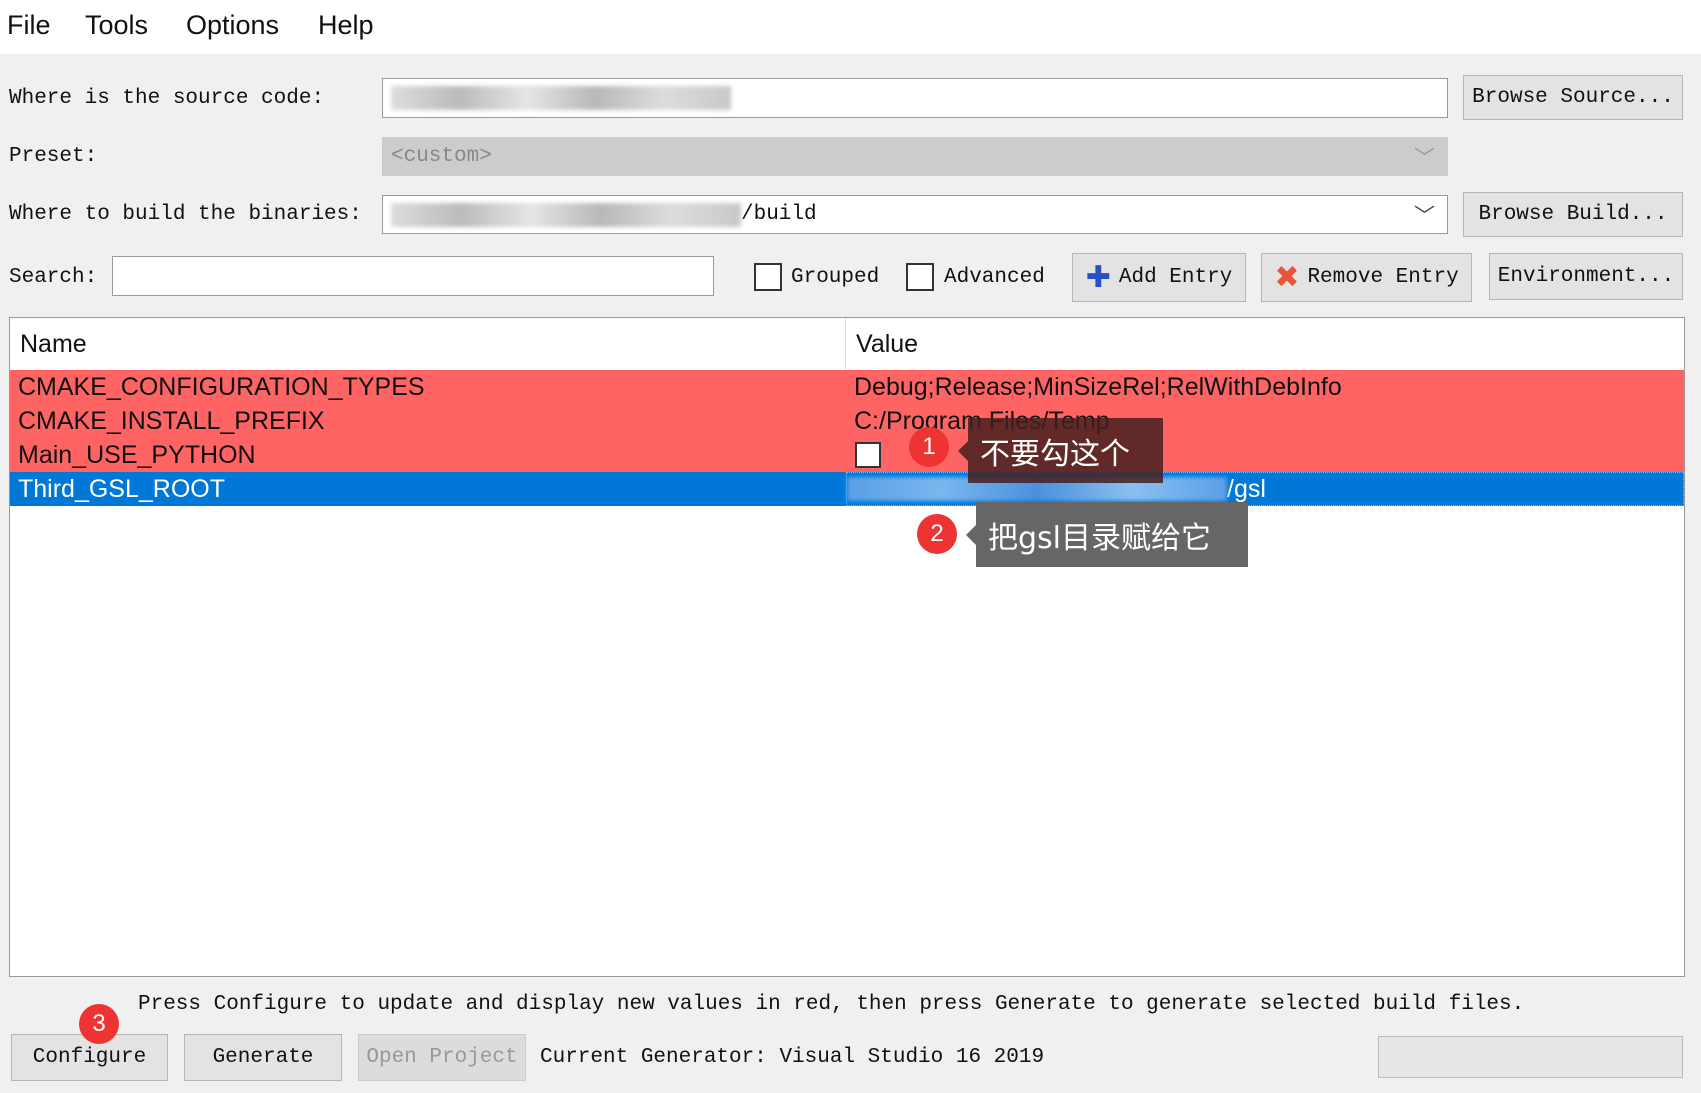 The width and height of the screenshot is (1701, 1093). Describe the element at coordinates (1265, 344) in the screenshot. I see `column-header-value: Value` at that location.